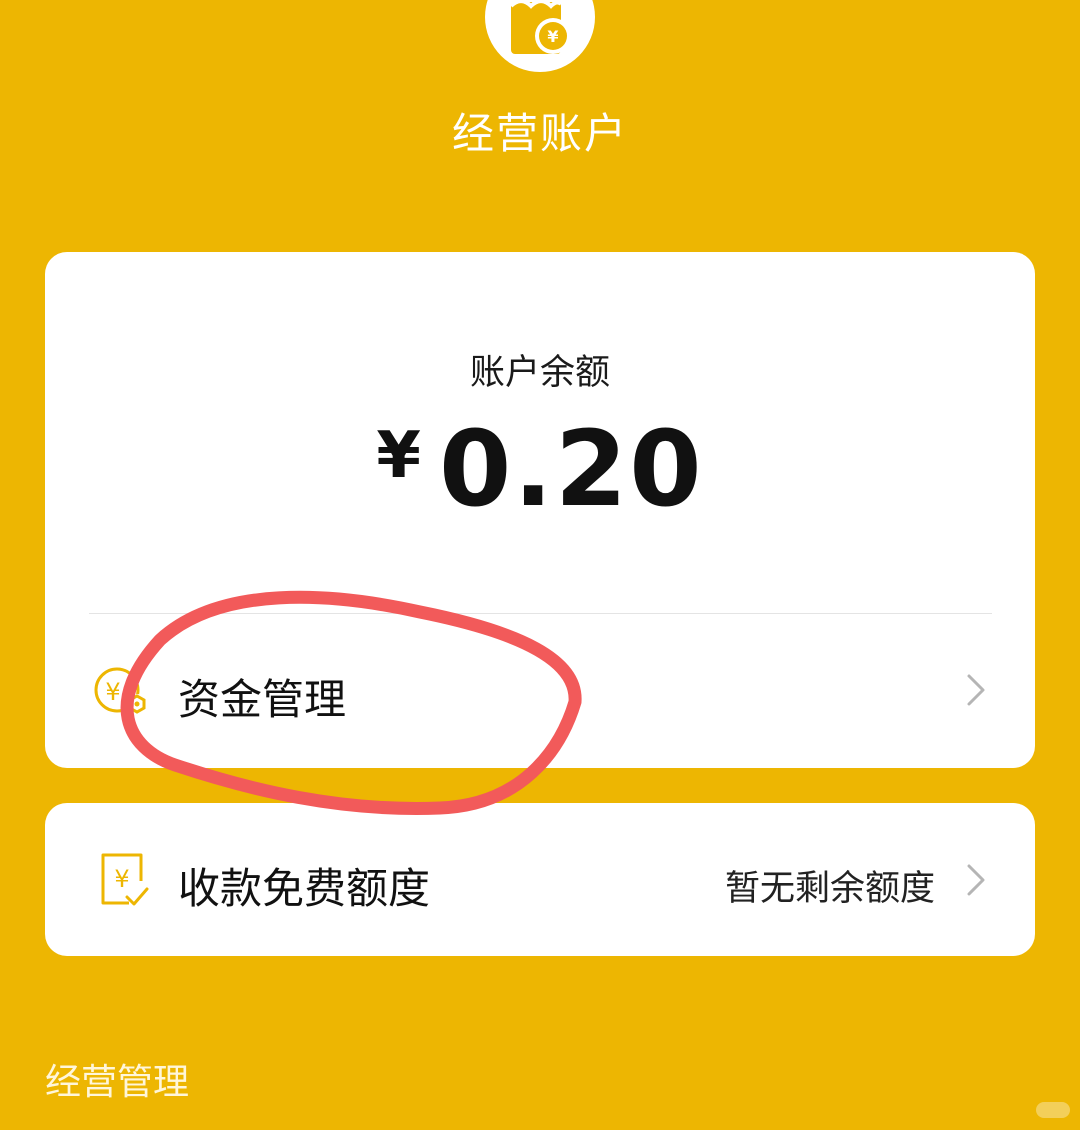  I want to click on section-title: 经营管理, so click(117, 1082).